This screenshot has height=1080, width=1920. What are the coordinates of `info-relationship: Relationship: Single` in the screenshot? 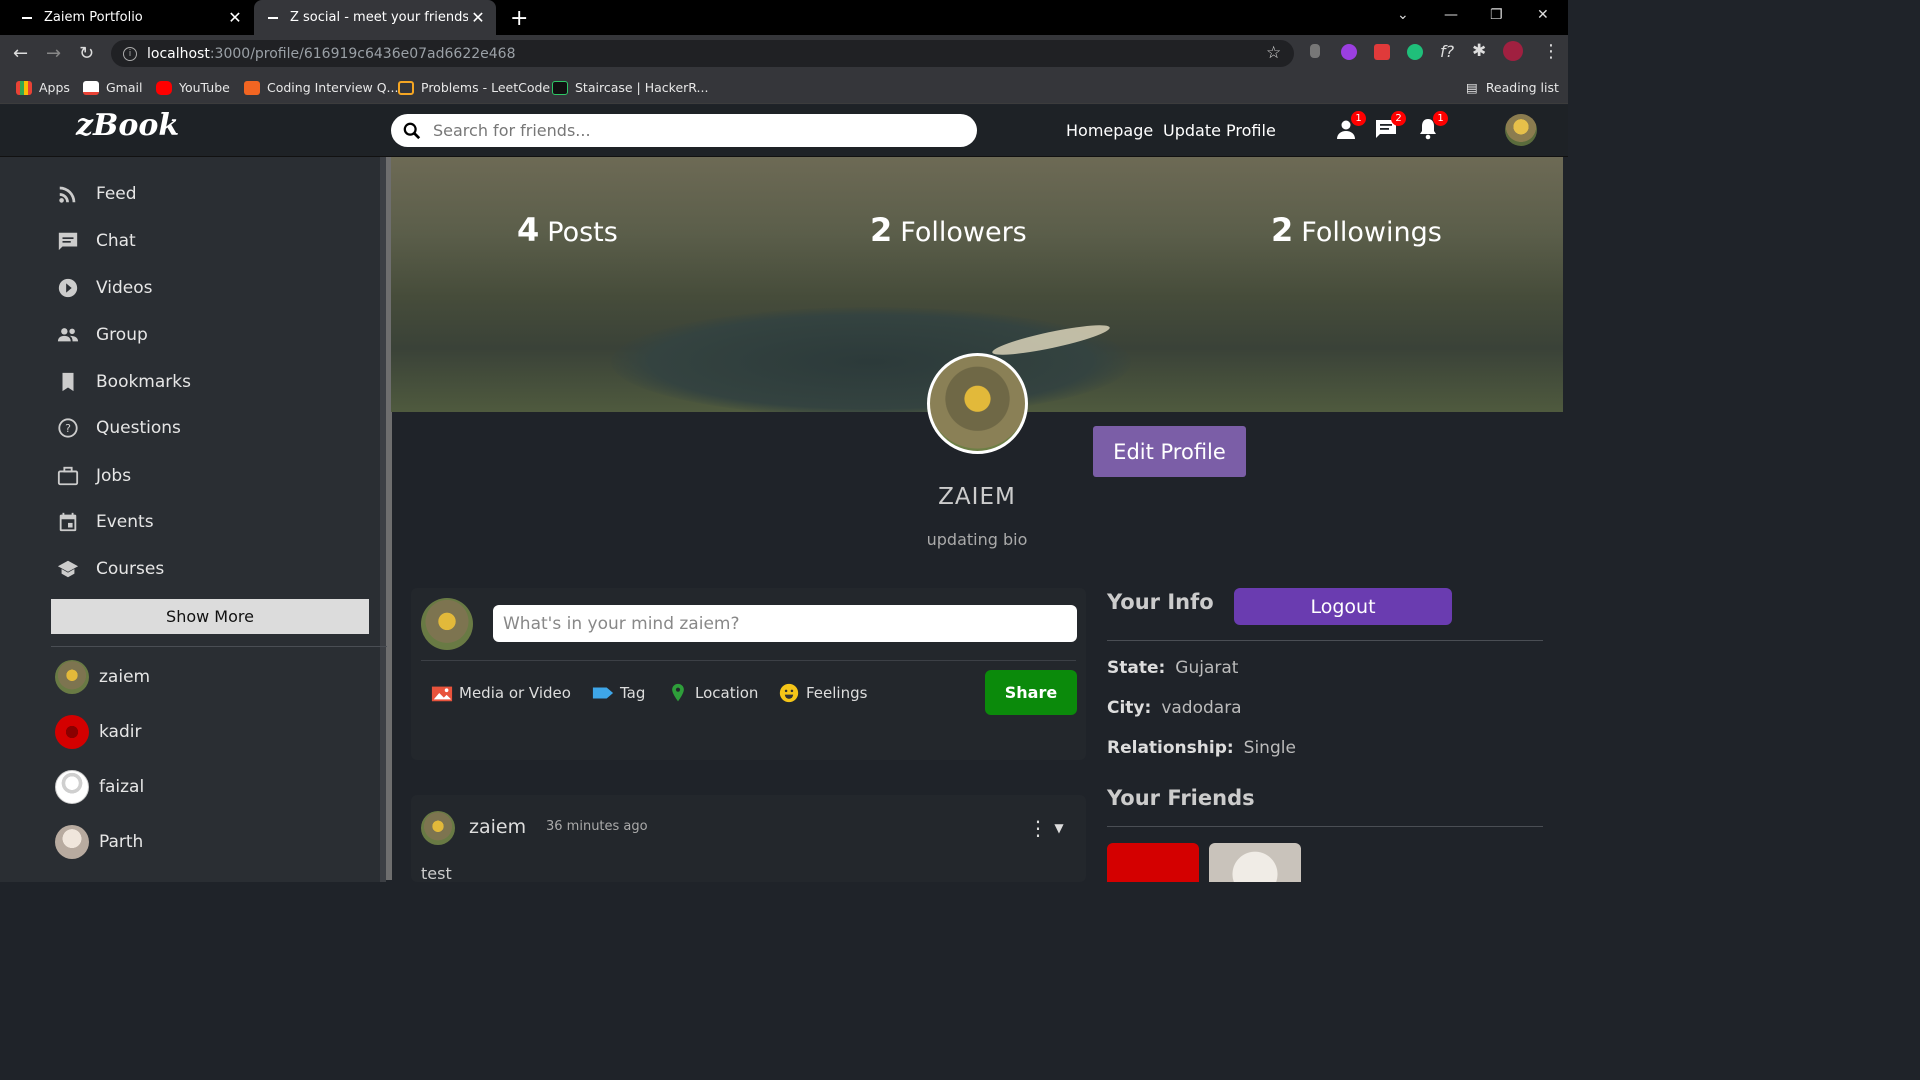 It's located at (1201, 748).